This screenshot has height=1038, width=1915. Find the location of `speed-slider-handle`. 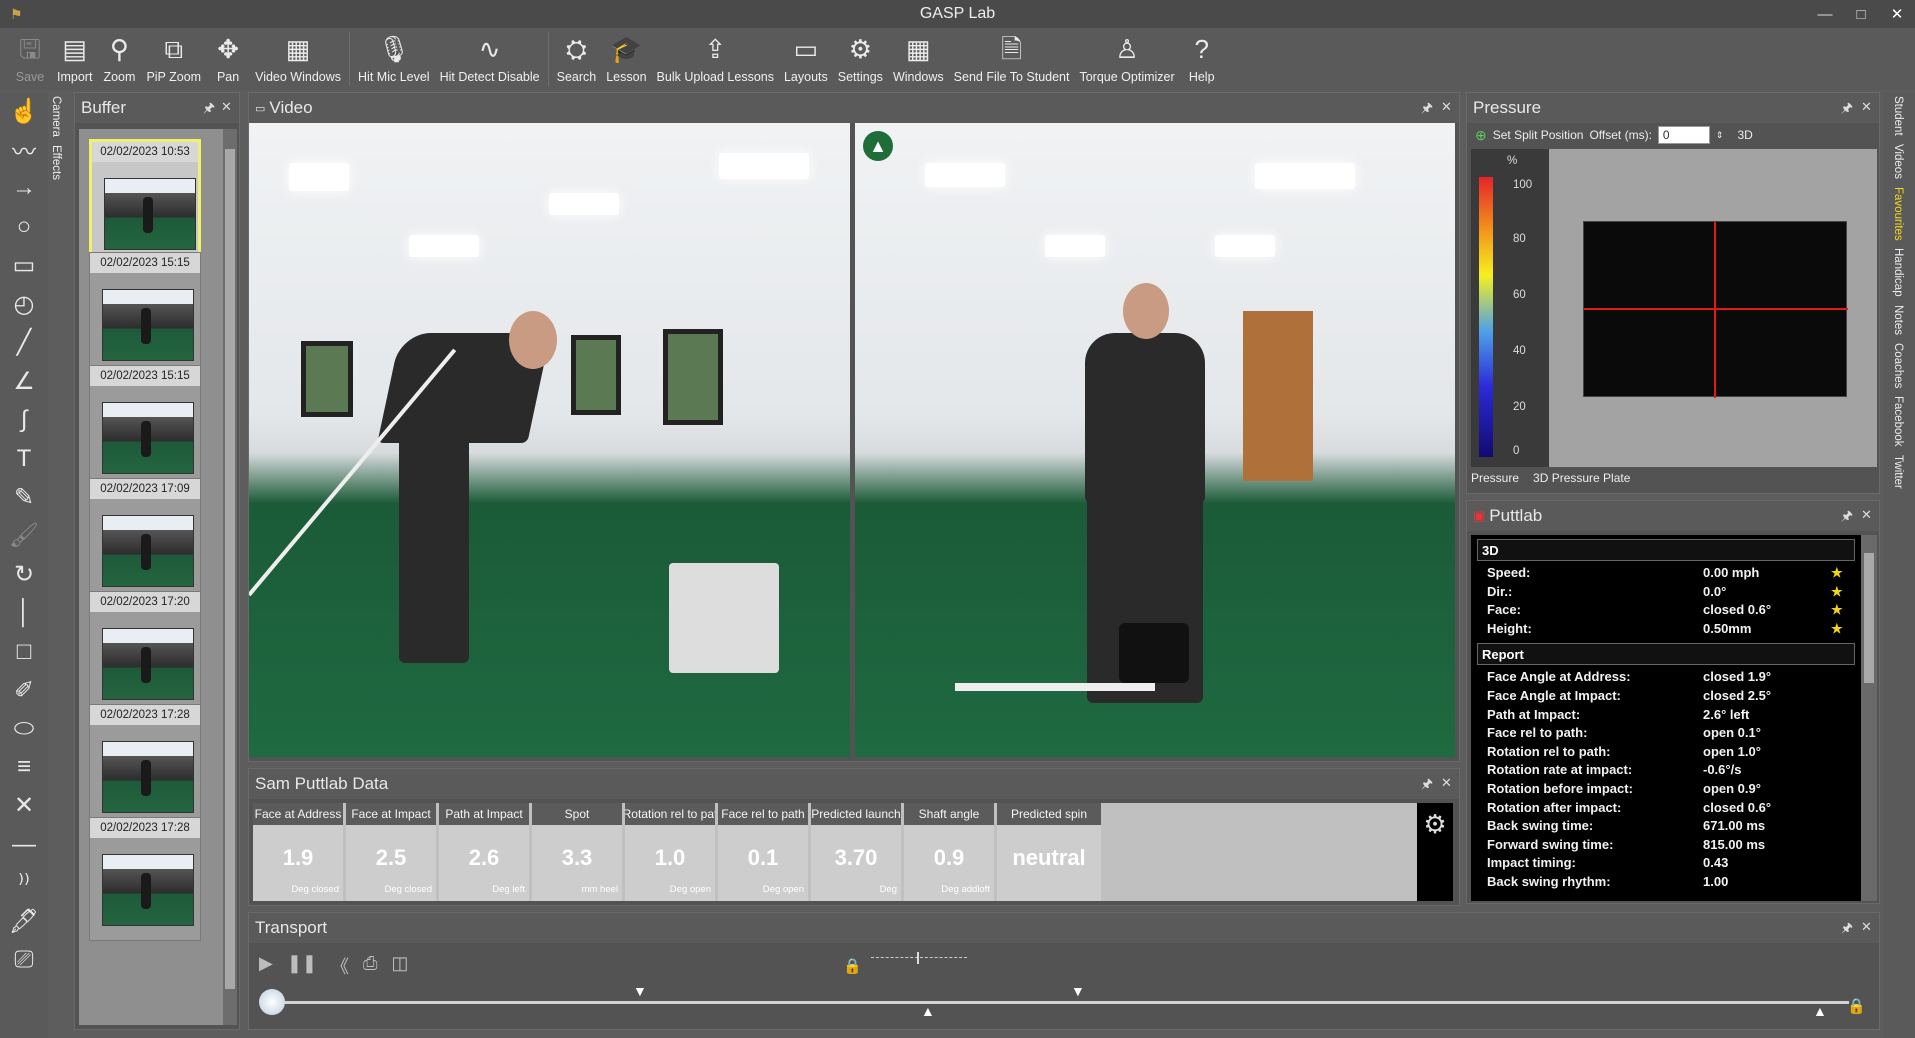

speed-slider-handle is located at coordinates (918, 958).